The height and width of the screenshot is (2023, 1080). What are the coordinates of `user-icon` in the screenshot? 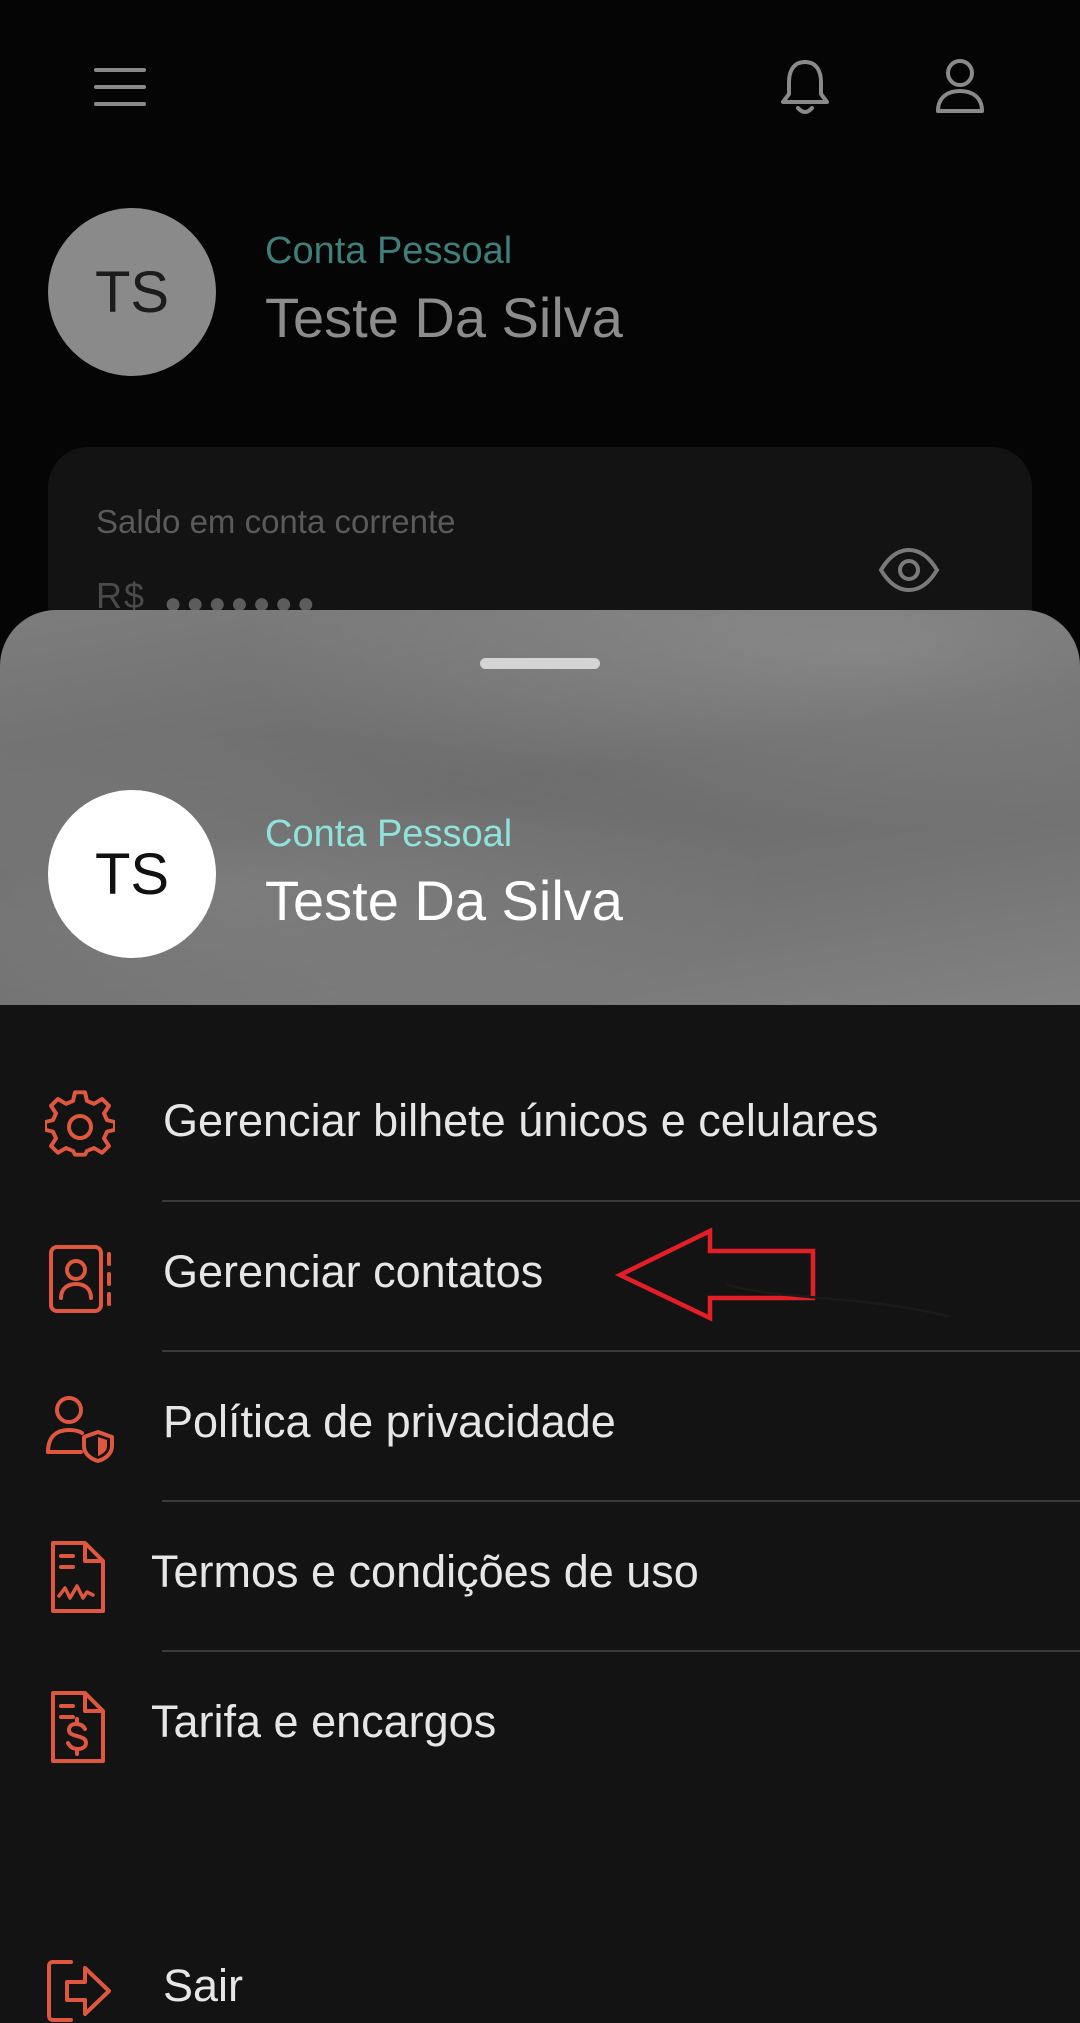 It's located at (960, 86).